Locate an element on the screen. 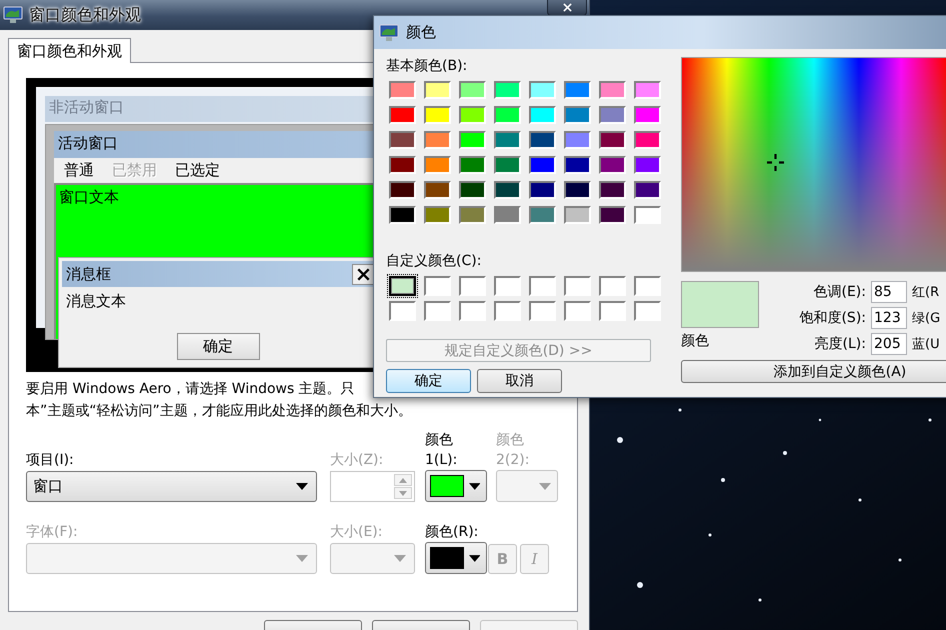 This screenshot has height=630, width=946. cancel-button: 取消 is located at coordinates (519, 381).